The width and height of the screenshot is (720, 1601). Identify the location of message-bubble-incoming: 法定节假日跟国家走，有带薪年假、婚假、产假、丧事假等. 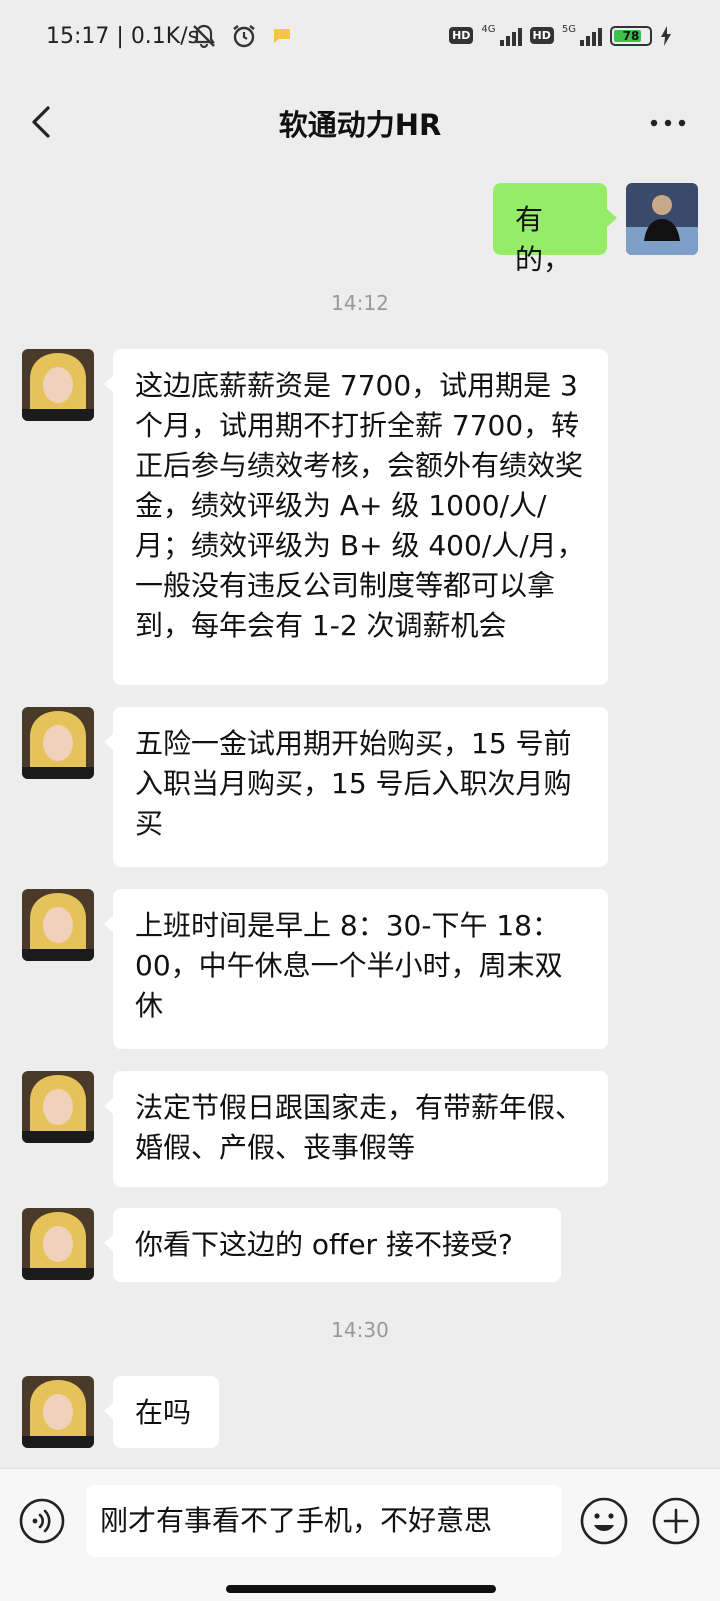
(356, 1129).